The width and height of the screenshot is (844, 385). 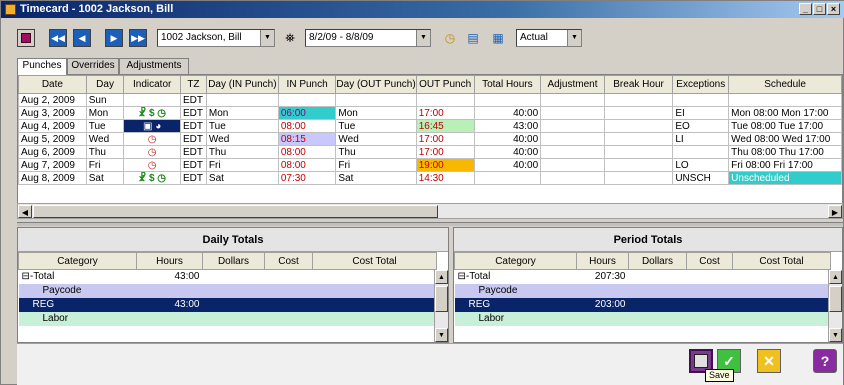 What do you see at coordinates (785, 152) in the screenshot?
I see `cell-schedule: Thu 08:00 Thu 17:00` at bounding box center [785, 152].